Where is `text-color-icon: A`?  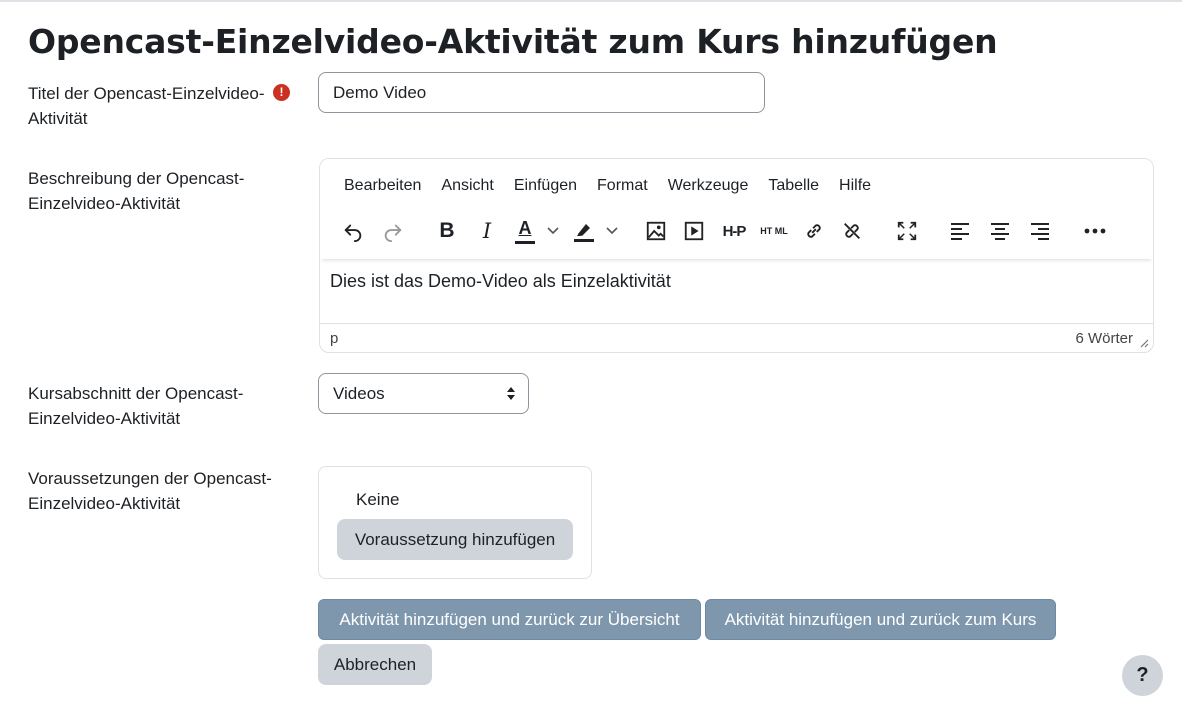
text-color-icon: A is located at coordinates (525, 231).